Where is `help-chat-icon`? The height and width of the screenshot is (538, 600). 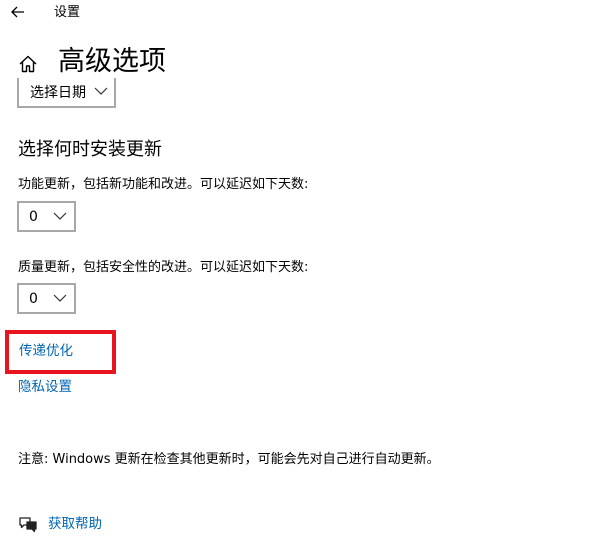 help-chat-icon is located at coordinates (28, 525).